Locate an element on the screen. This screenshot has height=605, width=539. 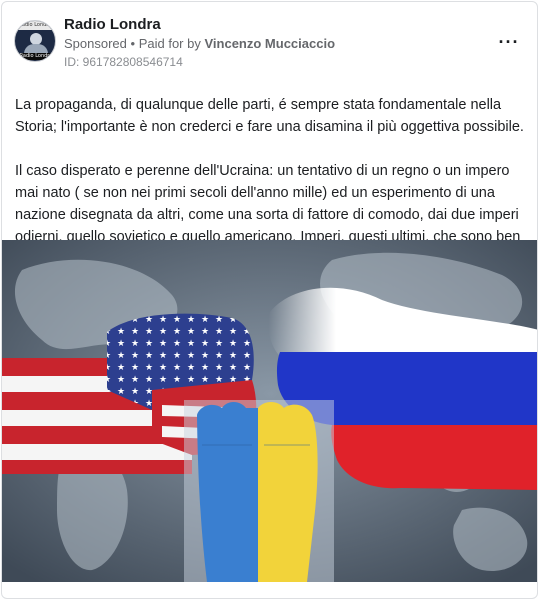
paid-for-name: Vincenzo Mucciaccio is located at coordinates (270, 43).